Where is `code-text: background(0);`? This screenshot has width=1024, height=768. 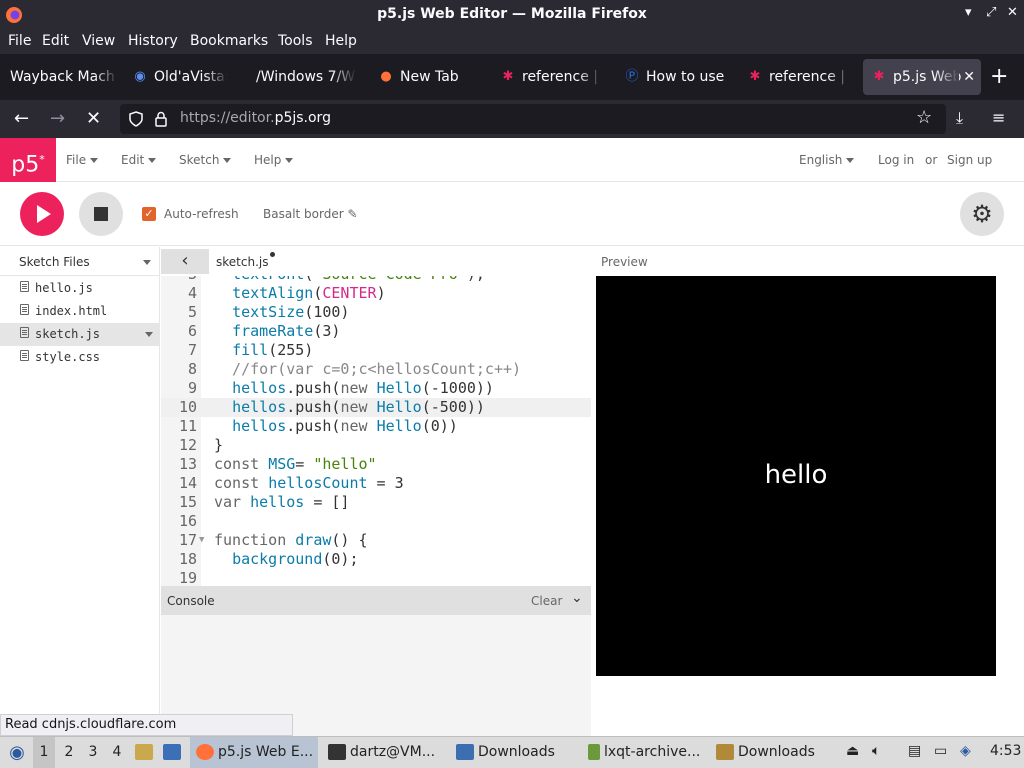
code-text: background(0); is located at coordinates (286, 559).